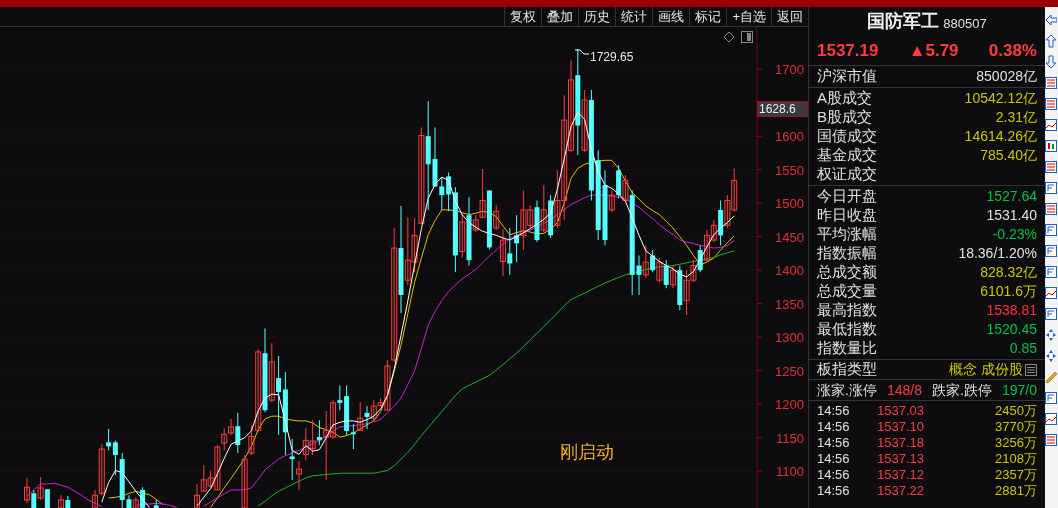 The image size is (1058, 508). I want to click on candlestick, so click(156, 503).